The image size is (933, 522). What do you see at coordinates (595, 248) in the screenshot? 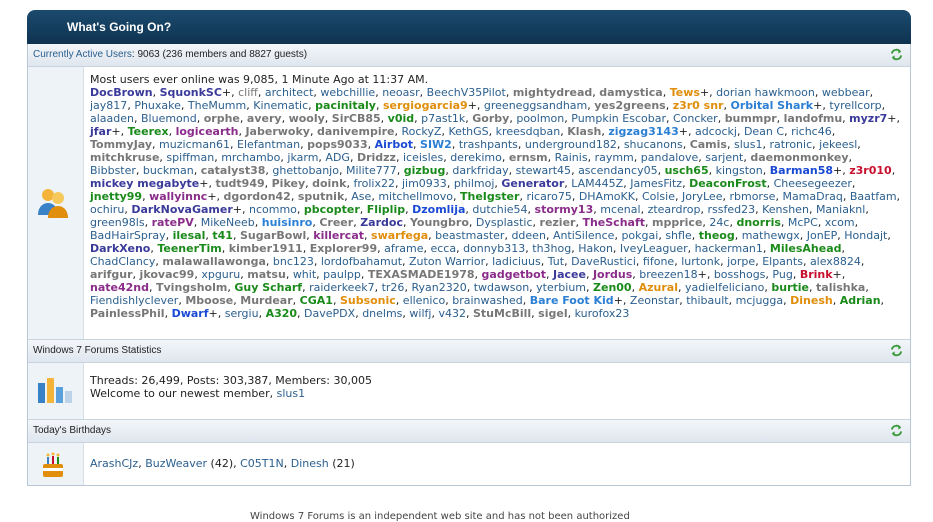
I see `user-link: Hakon` at bounding box center [595, 248].